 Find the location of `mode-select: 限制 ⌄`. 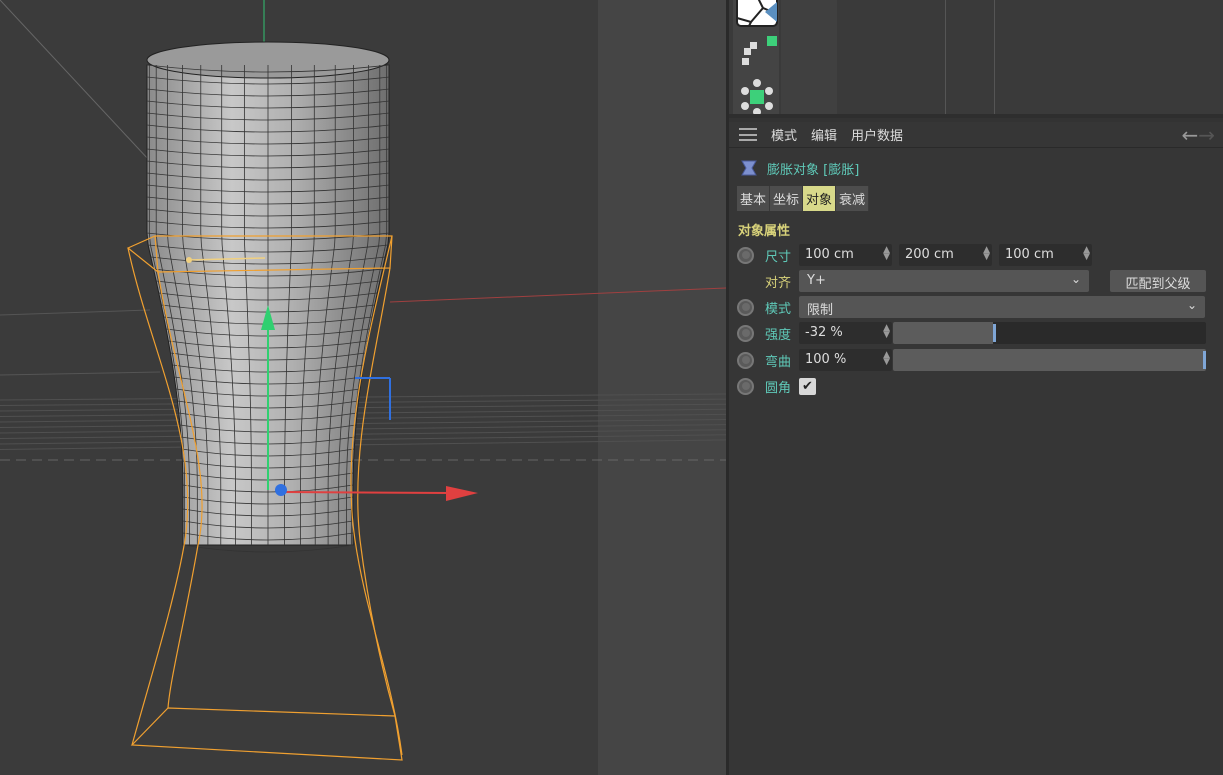

mode-select: 限制 ⌄ is located at coordinates (1002, 307).